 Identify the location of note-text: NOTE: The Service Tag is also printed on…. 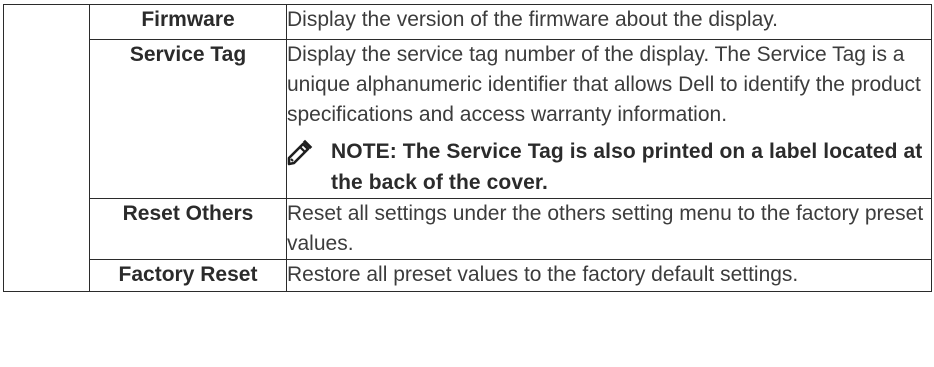
(627, 167).